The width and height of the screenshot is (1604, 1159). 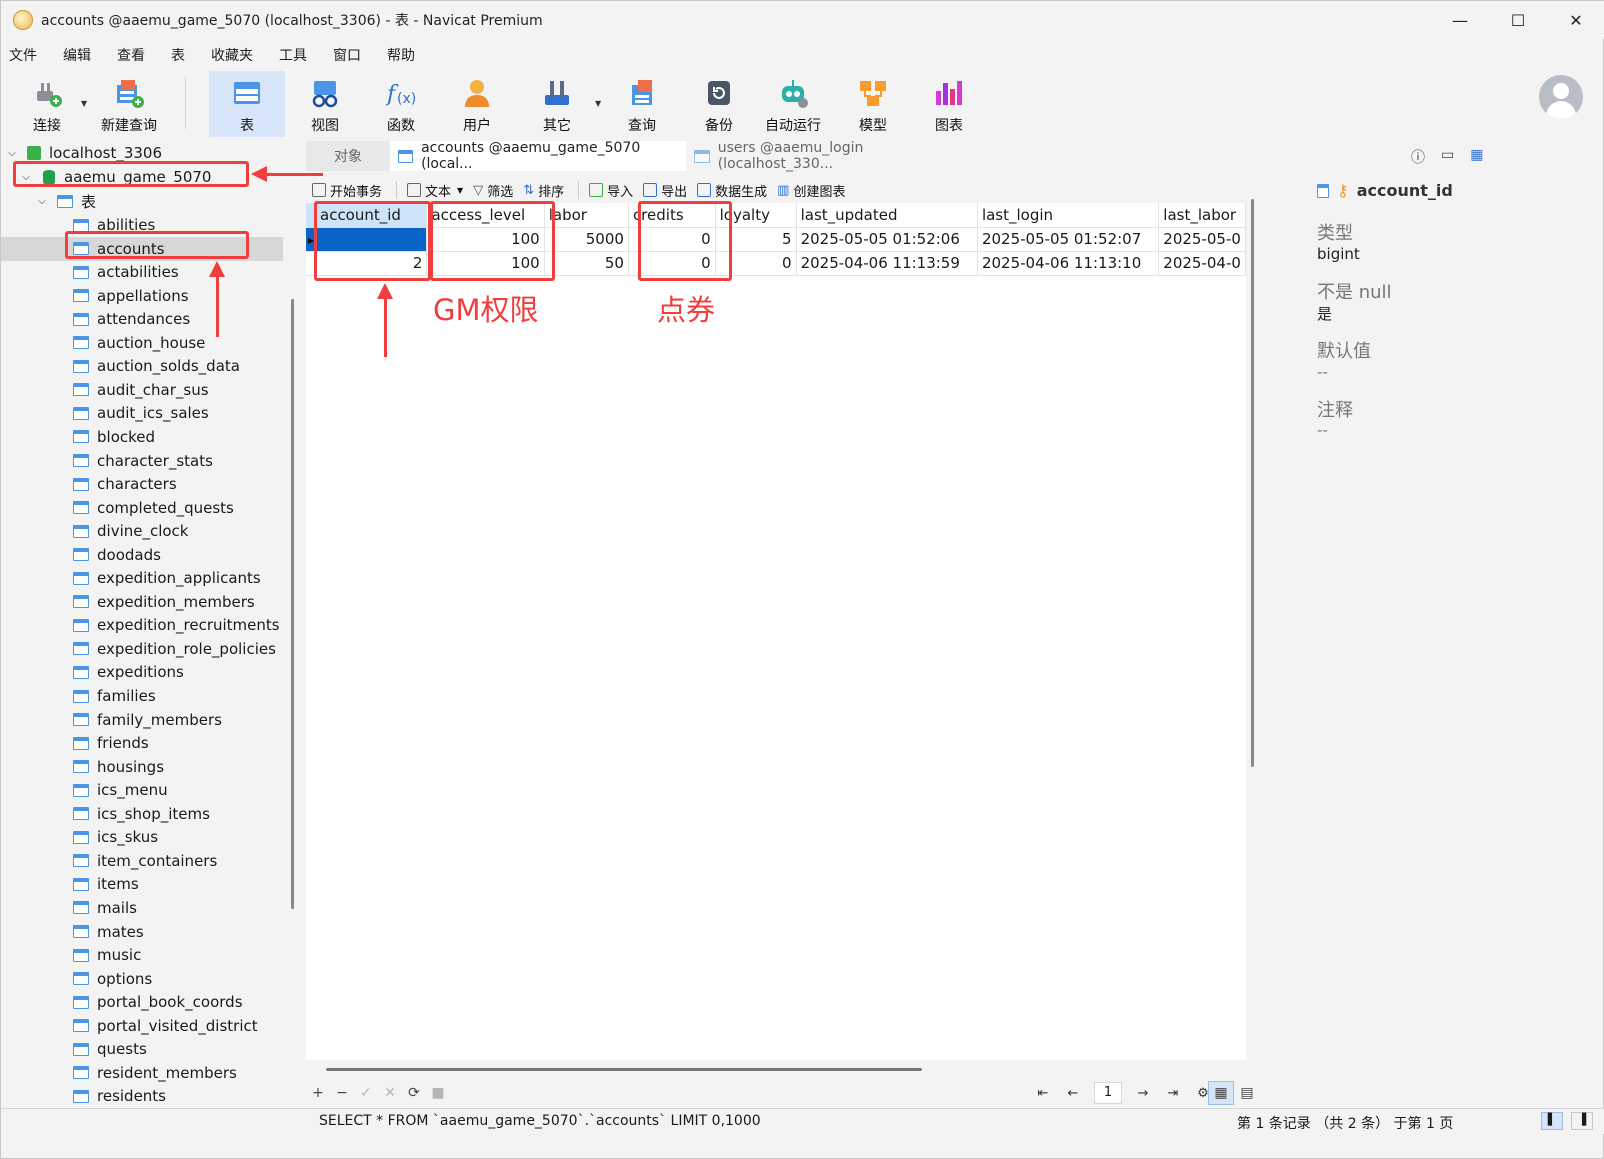 What do you see at coordinates (118, 767) in the screenshot?
I see `sidebar-item-housings: housings` at bounding box center [118, 767].